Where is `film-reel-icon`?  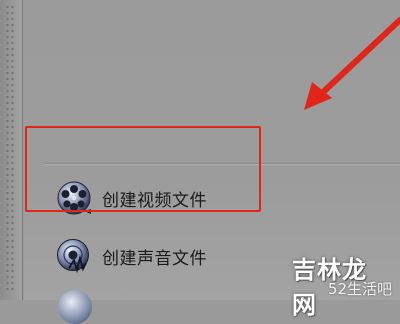 film-reel-icon is located at coordinates (74, 198).